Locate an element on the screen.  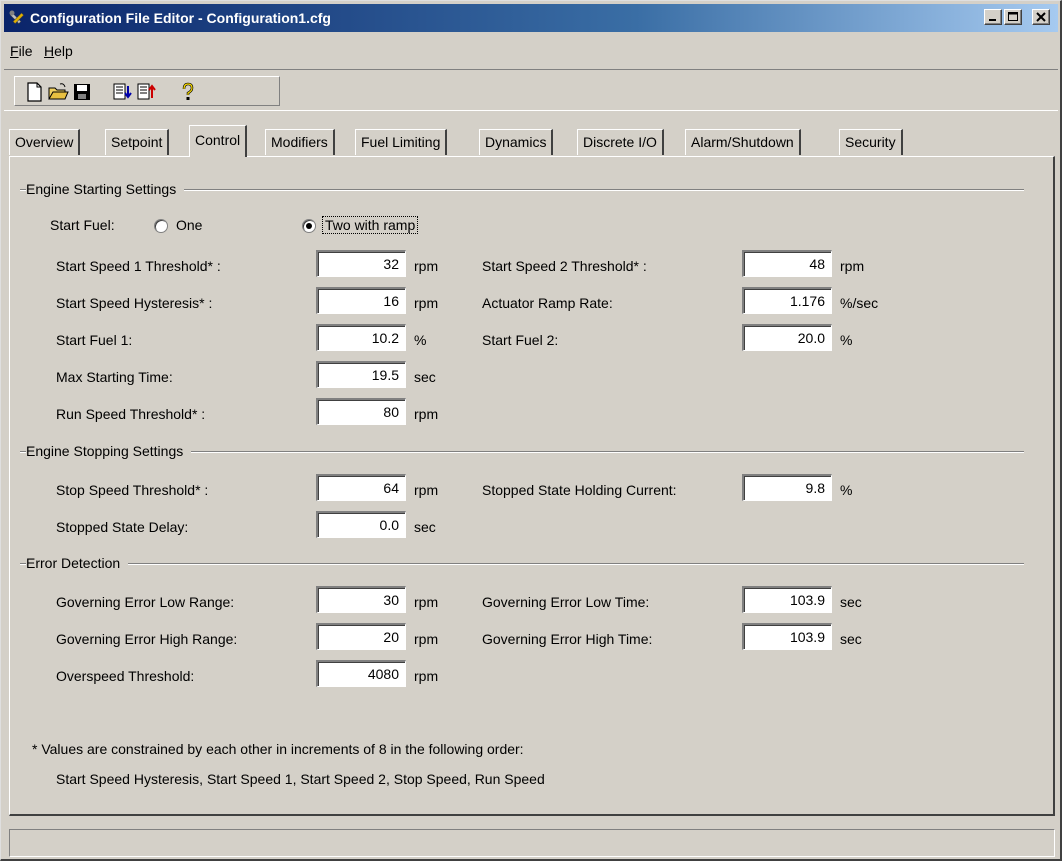
maximize-icon is located at coordinates (1013, 16).